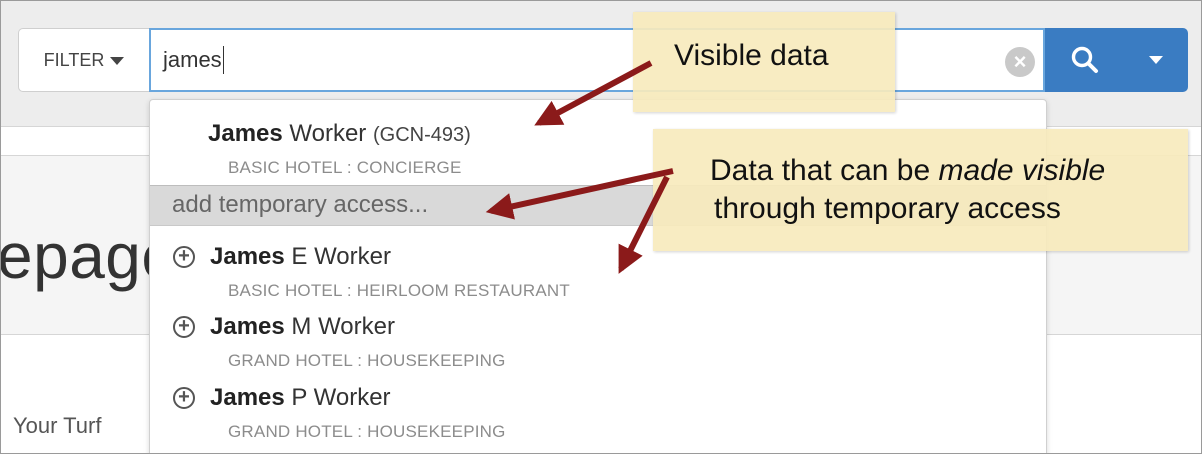  Describe the element at coordinates (57, 425) in the screenshot. I see `section-label: Your Turf` at that location.